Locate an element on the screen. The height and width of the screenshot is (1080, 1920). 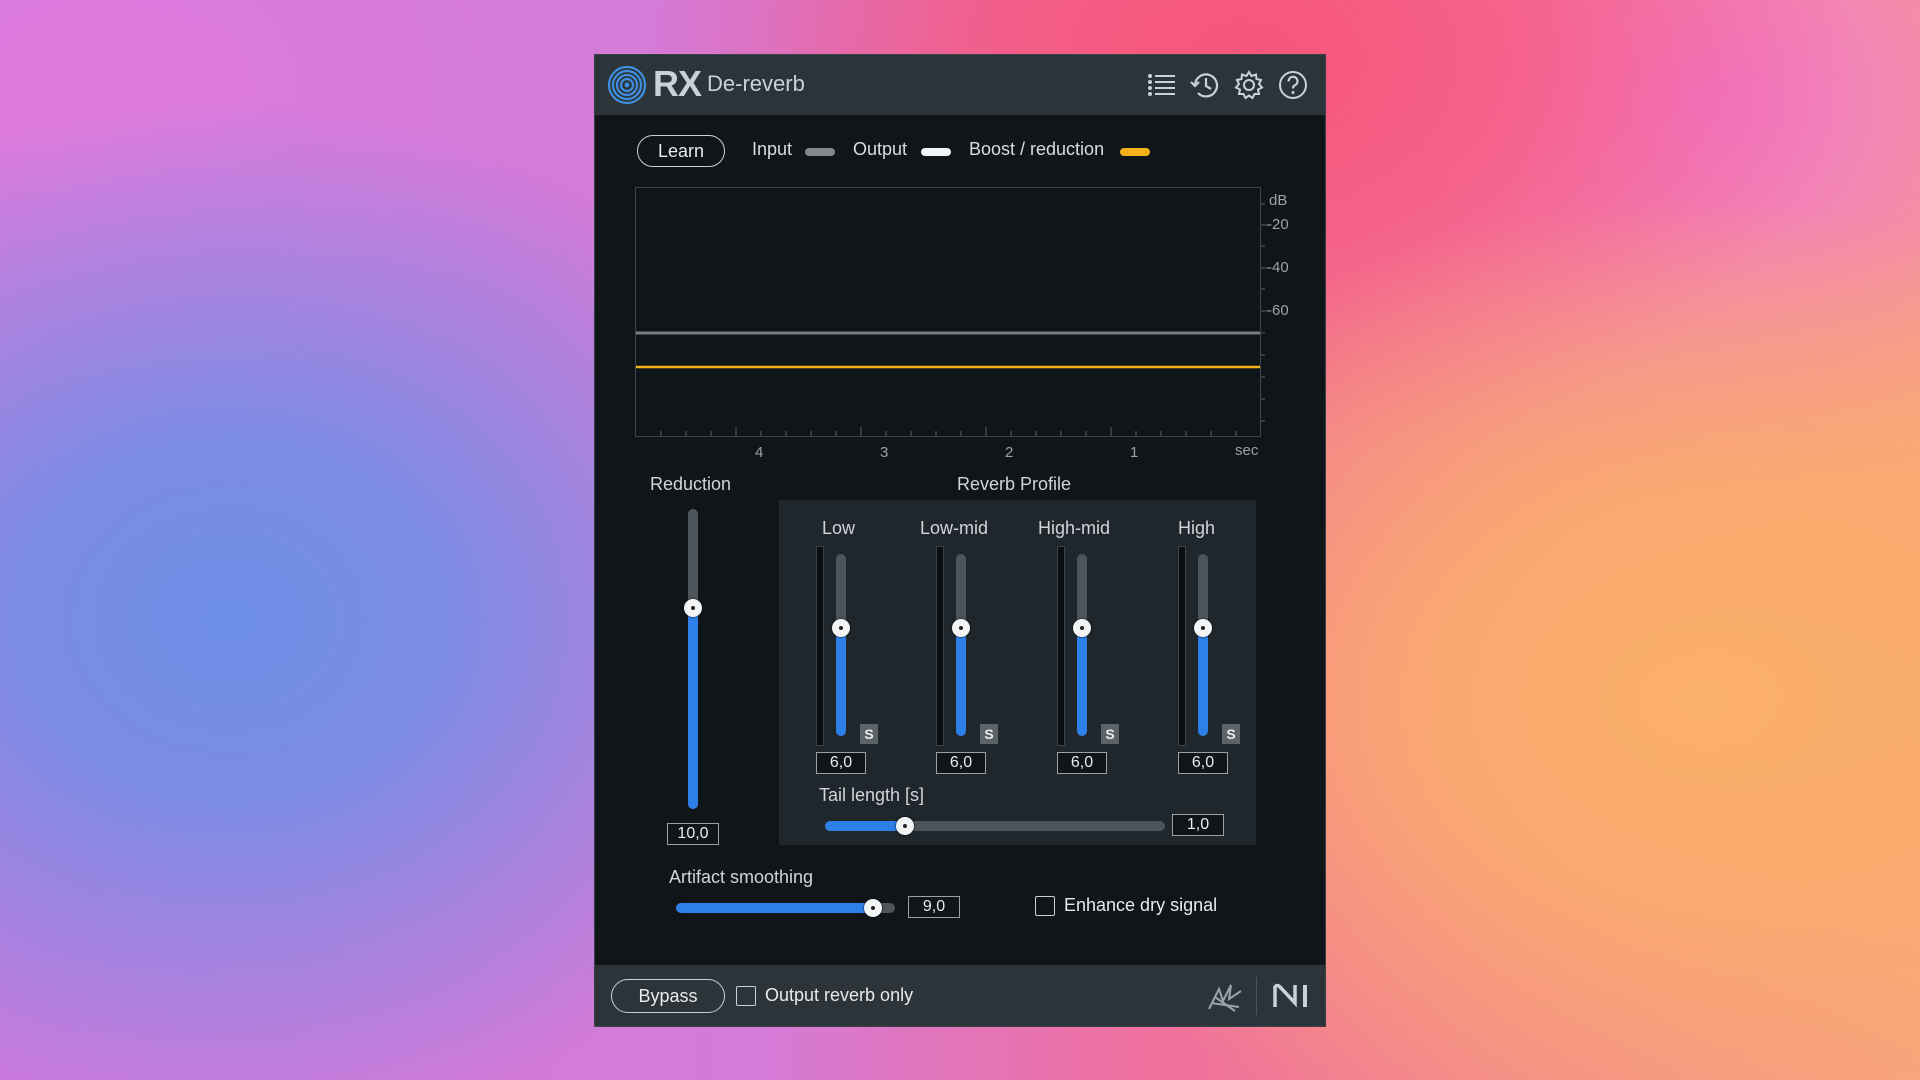
y-unit-label: dB is located at coordinates (1278, 200).